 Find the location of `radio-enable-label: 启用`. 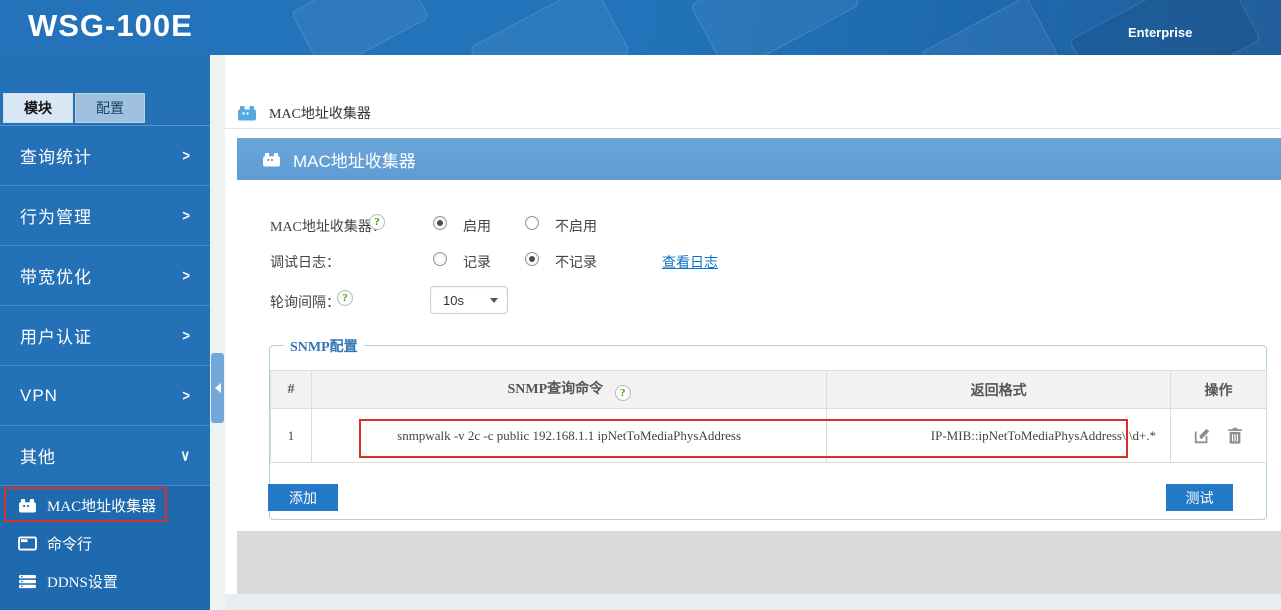

radio-enable-label: 启用 is located at coordinates (477, 226).